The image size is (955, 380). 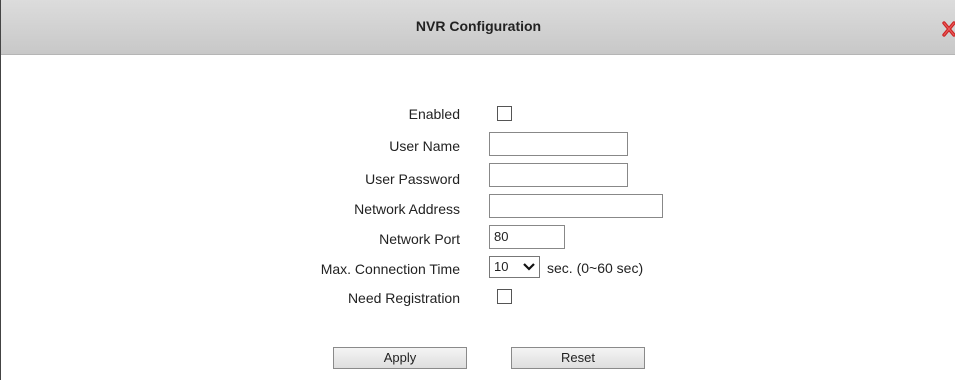 I want to click on close-icon, so click(x=948, y=29).